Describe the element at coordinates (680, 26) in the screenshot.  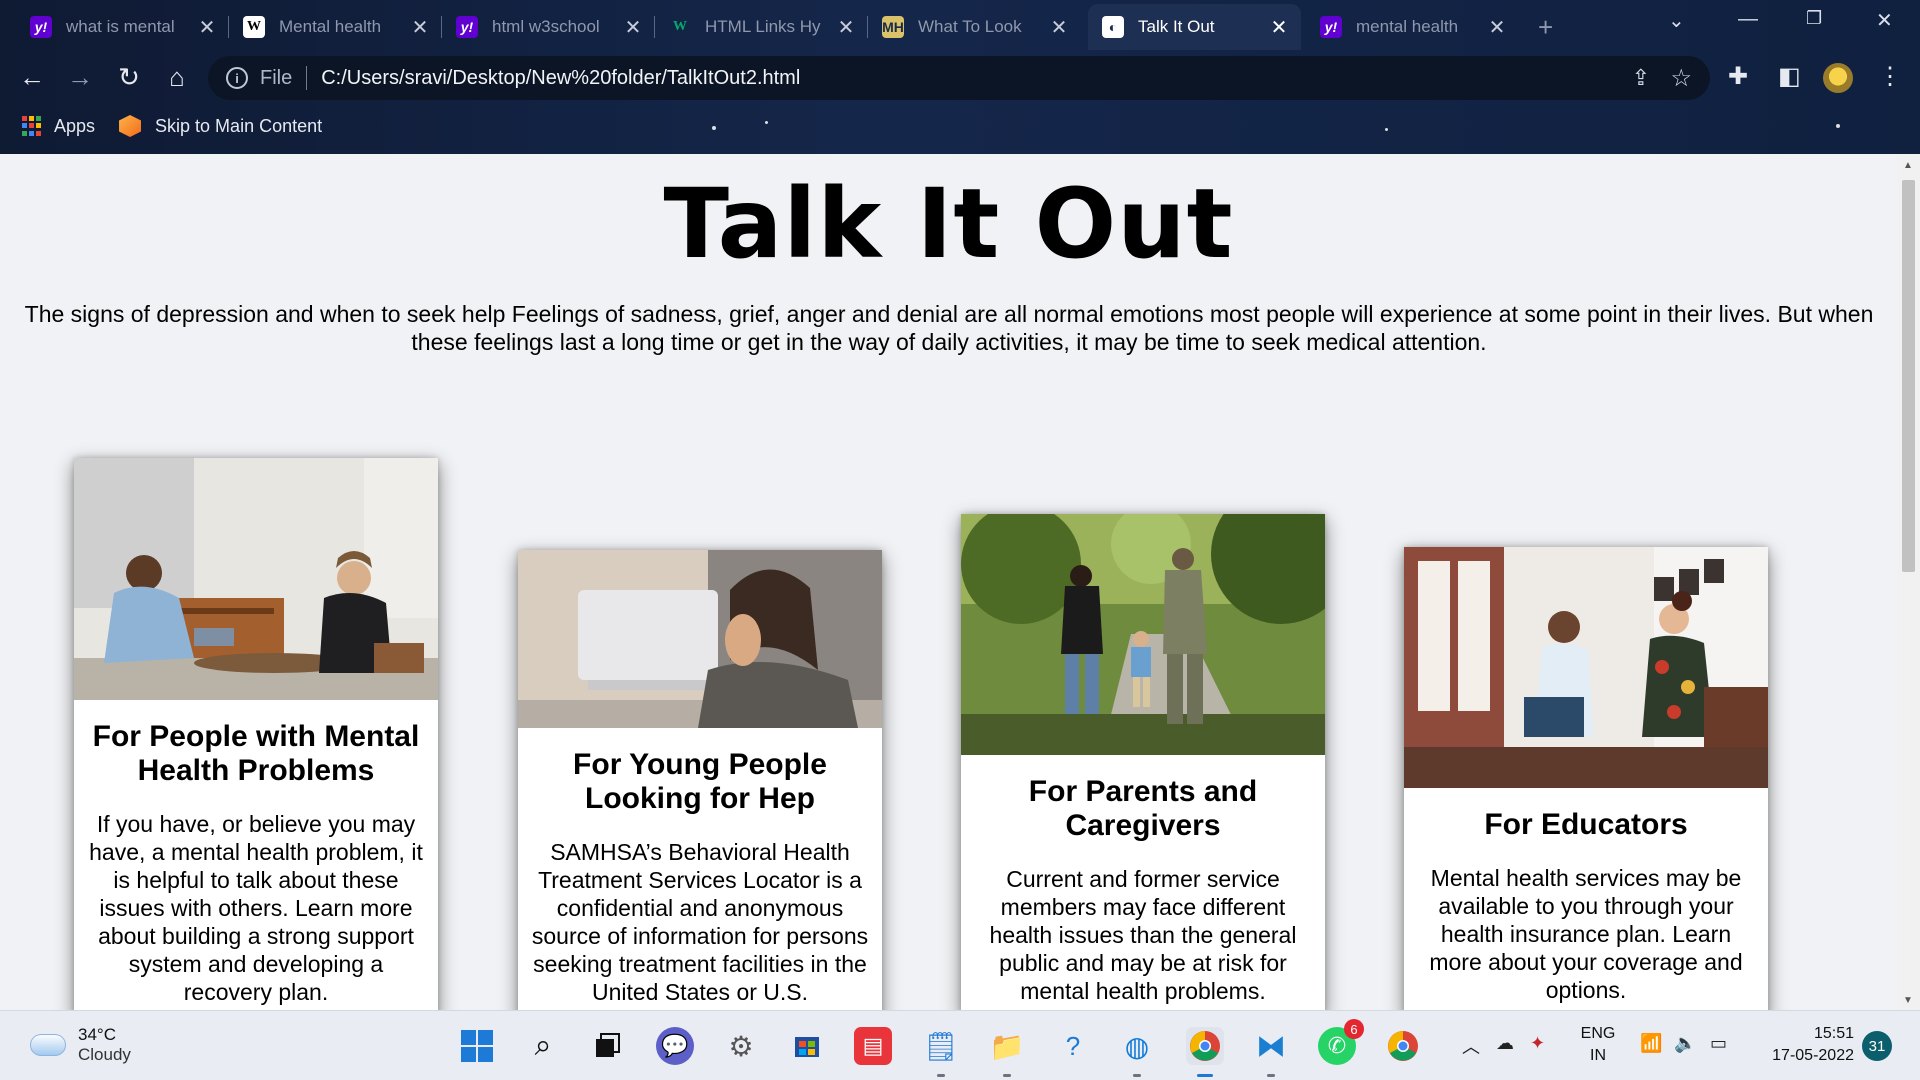
I see `w3schools-icon: W` at that location.